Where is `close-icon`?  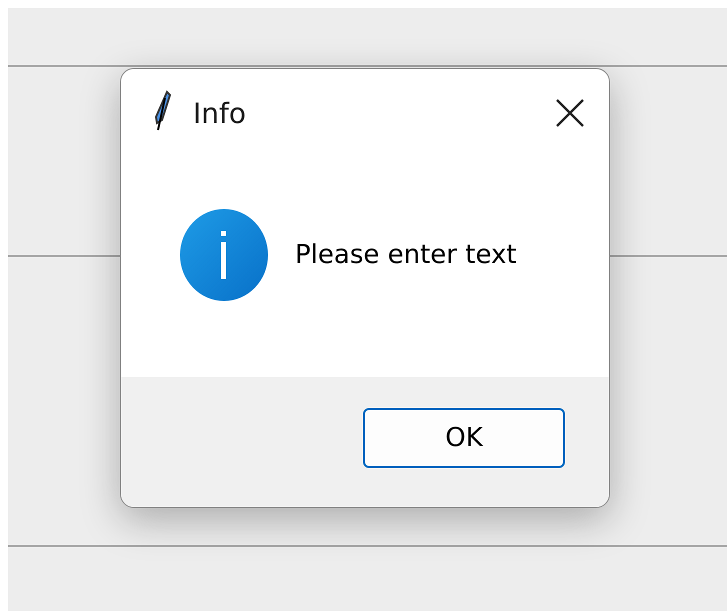
close-icon is located at coordinates (570, 113).